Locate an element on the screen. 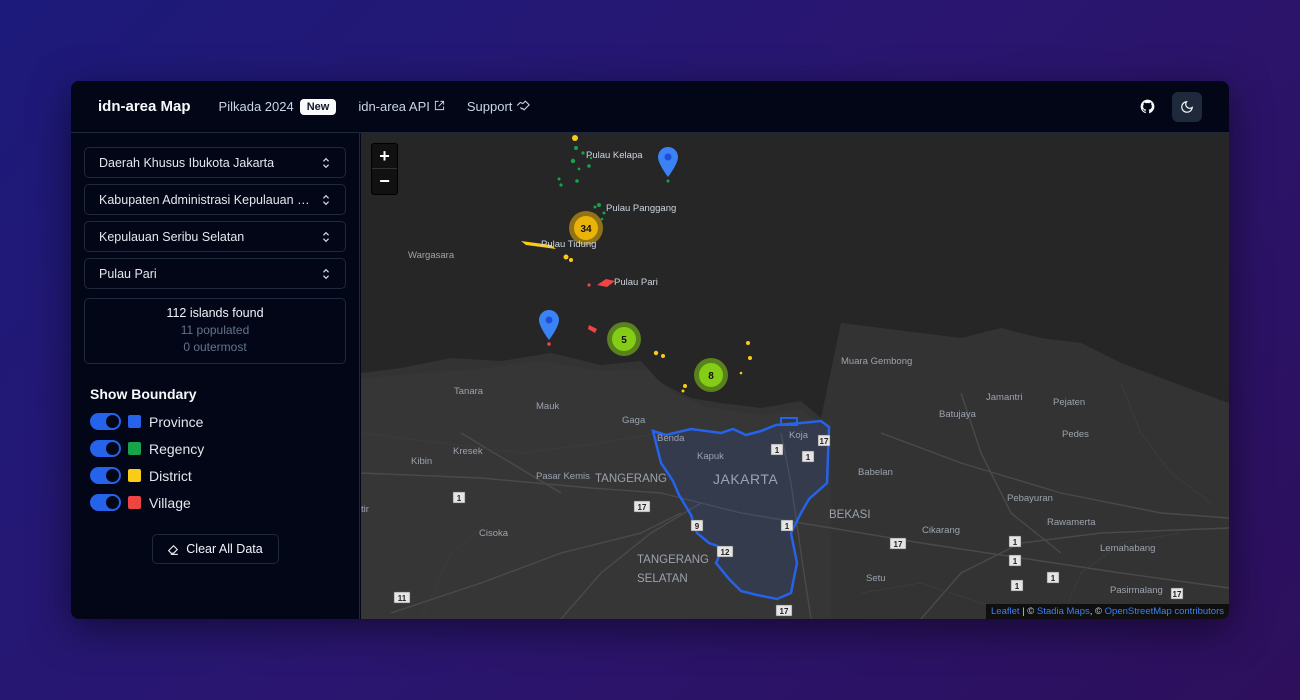  attribution-sep: | © is located at coordinates (1028, 611).